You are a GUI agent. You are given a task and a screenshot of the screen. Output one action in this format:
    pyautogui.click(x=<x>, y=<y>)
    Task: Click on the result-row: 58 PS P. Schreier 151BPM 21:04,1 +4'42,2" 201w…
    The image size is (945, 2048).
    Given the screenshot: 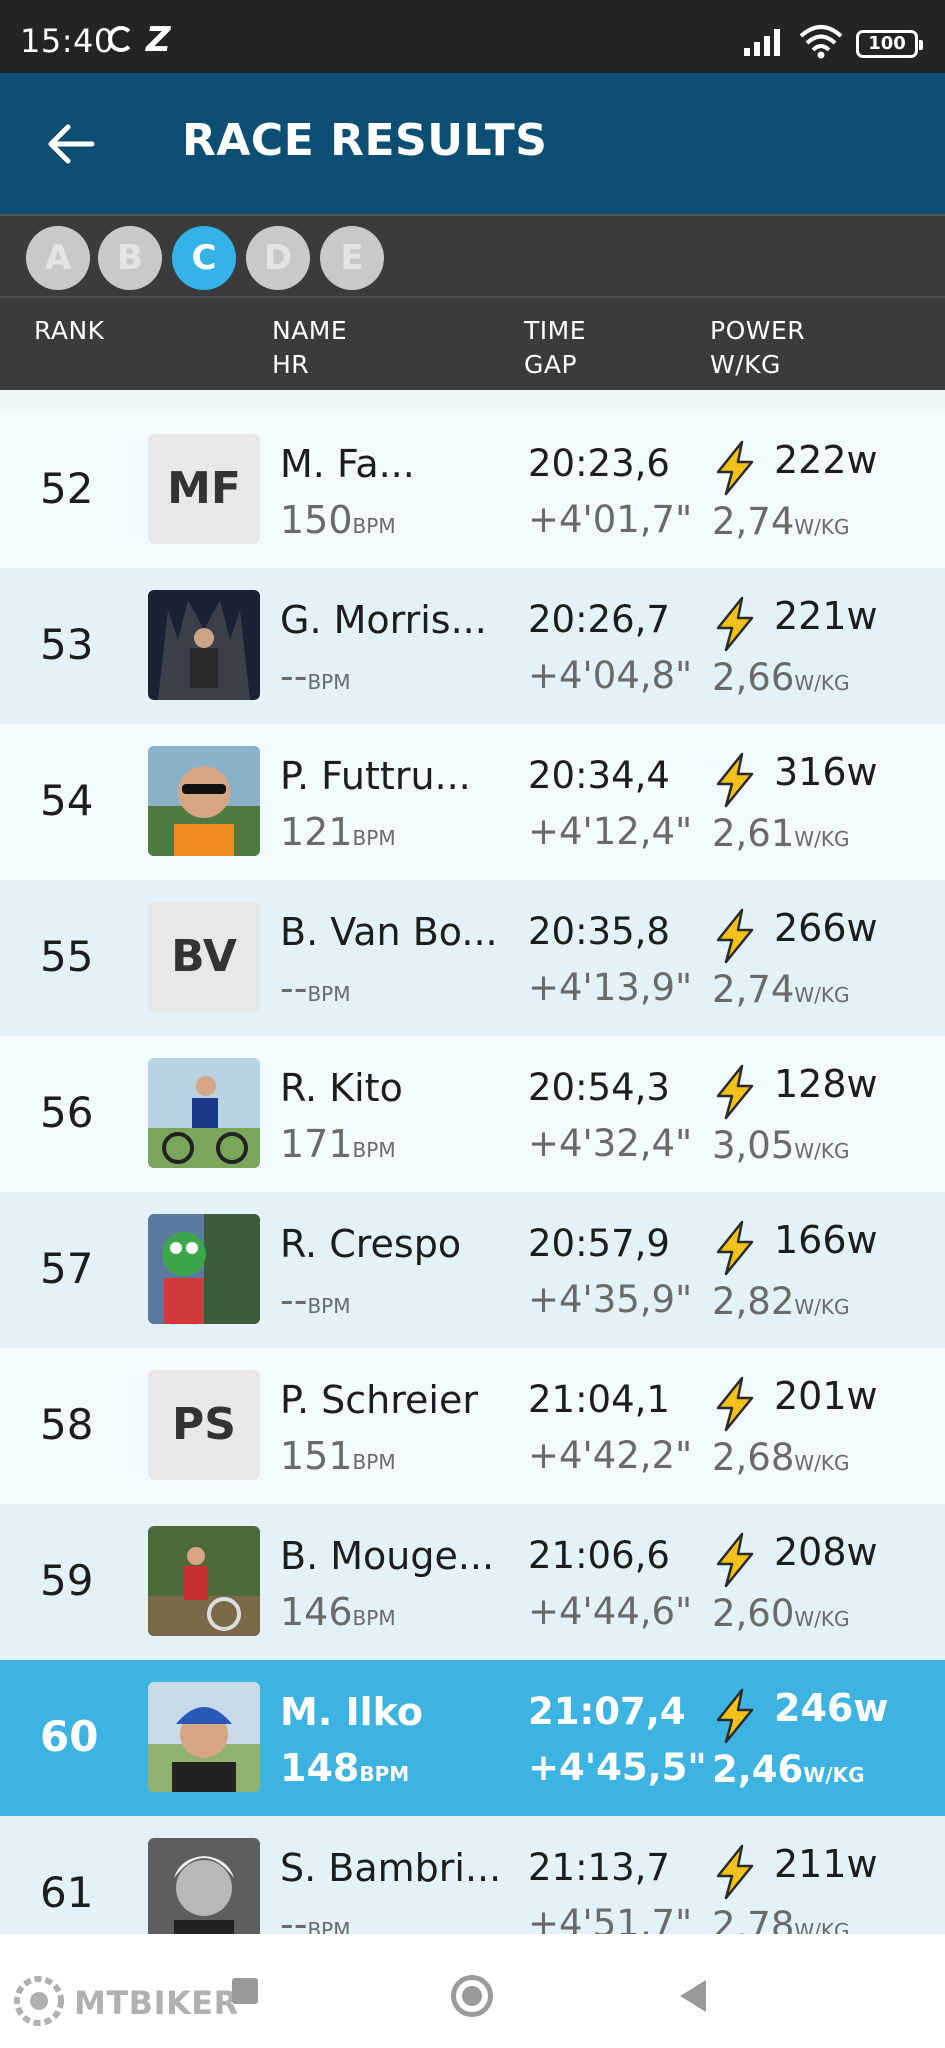 What is the action you would take?
    pyautogui.click(x=472, y=1426)
    